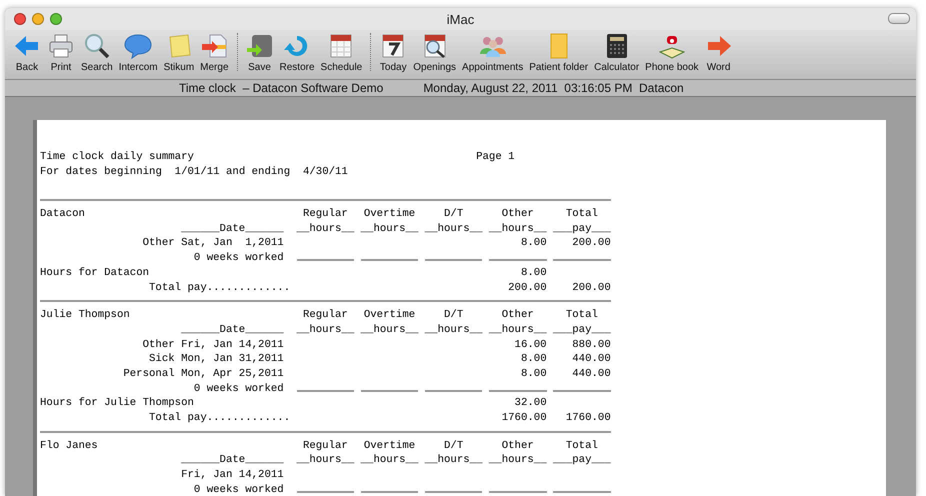  Describe the element at coordinates (530, 403) in the screenshot. I see `table-cell-text: 32.00` at that location.